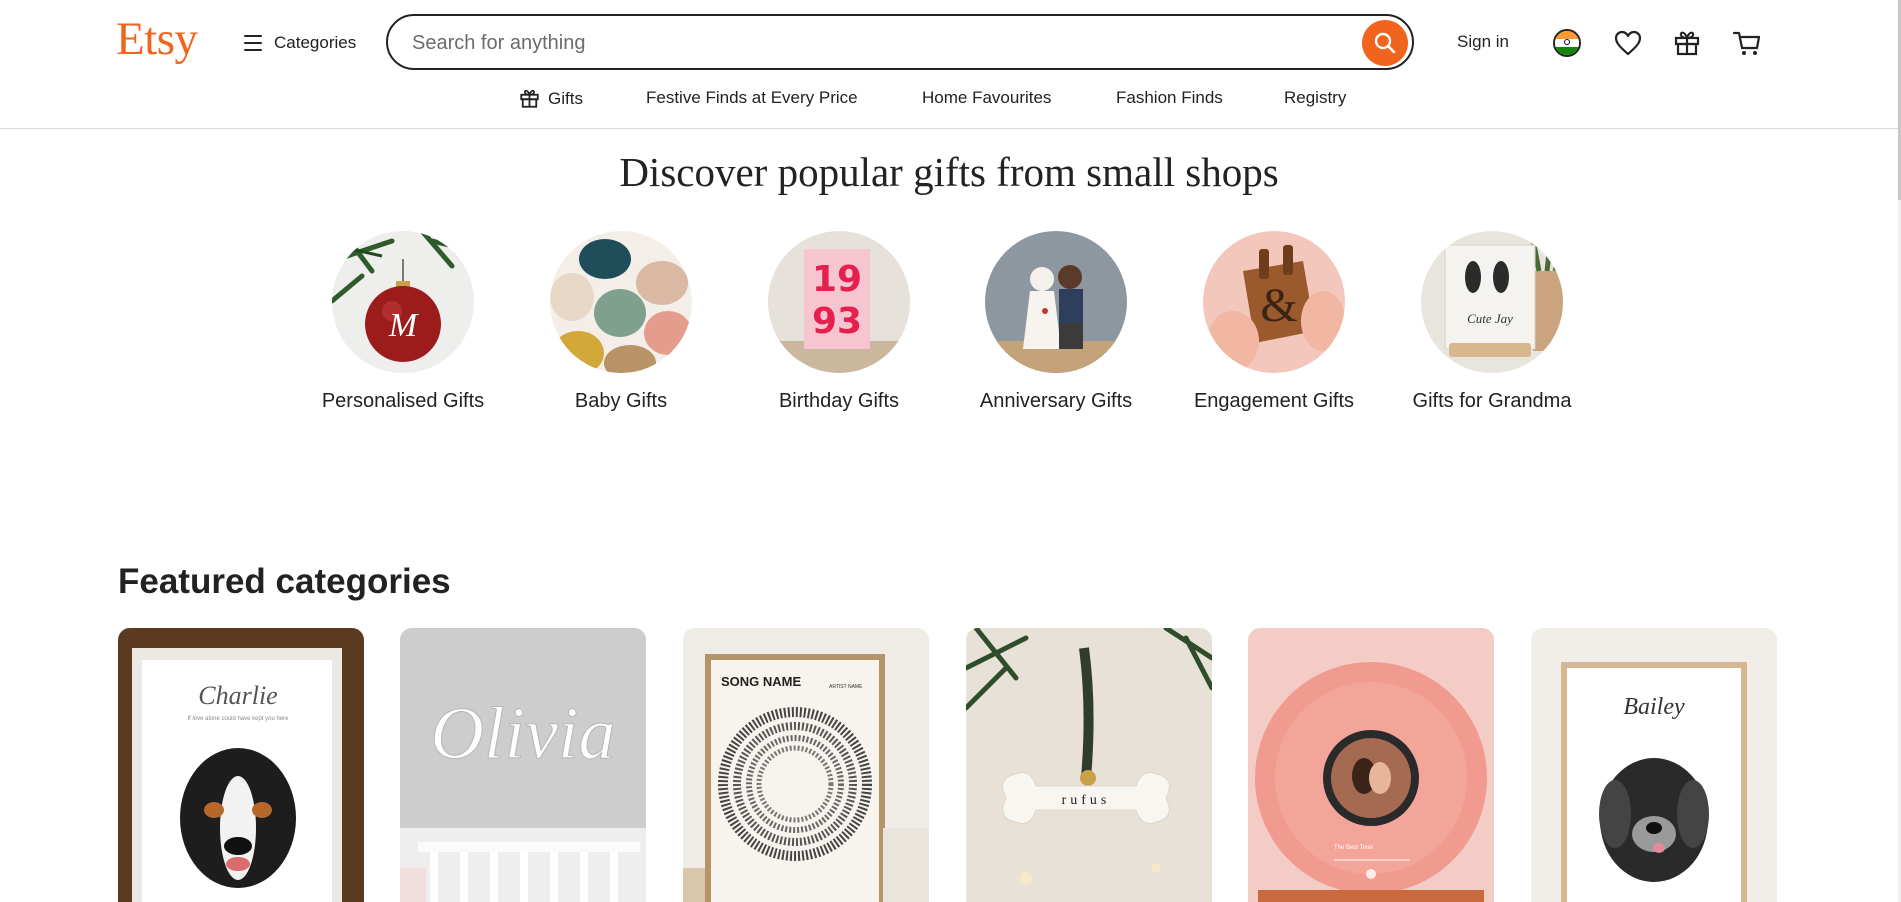  I want to click on engagement-gifts-image: &, so click(1274, 302).